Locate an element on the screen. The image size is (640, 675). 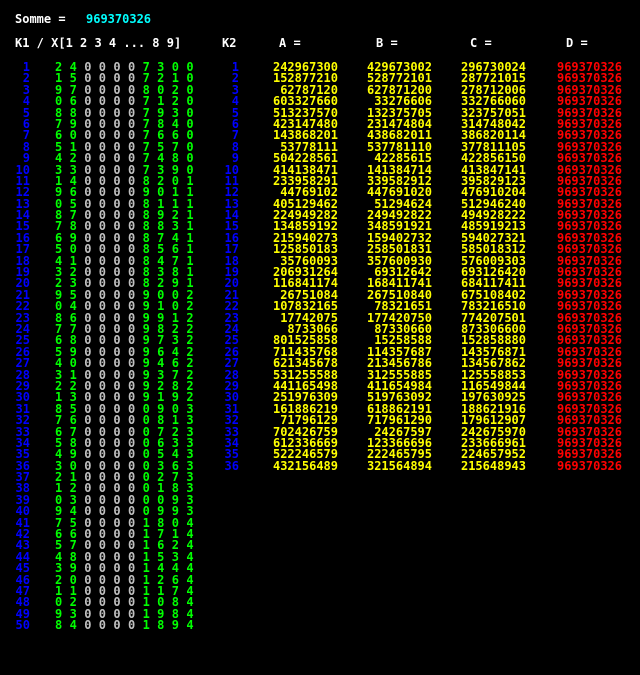
k1-index-cell: 50 is located at coordinates (22, 625).